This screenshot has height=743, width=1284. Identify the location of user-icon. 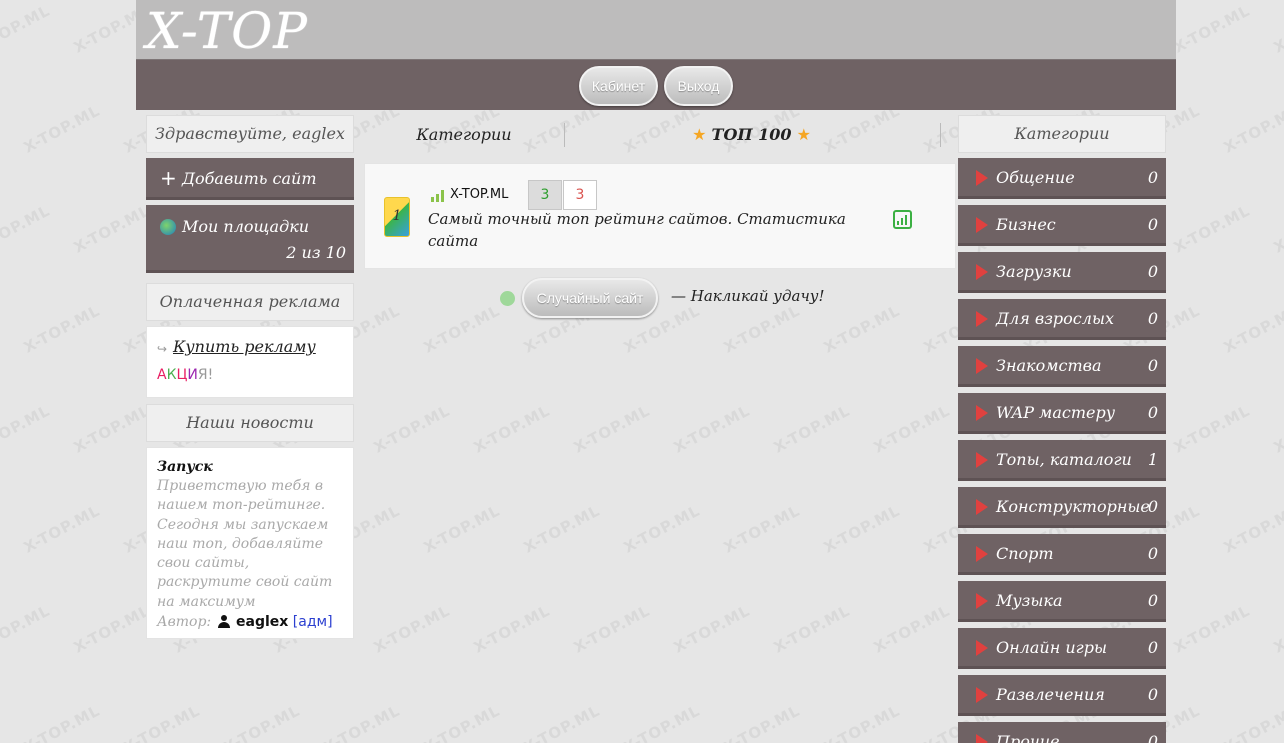
(223, 622).